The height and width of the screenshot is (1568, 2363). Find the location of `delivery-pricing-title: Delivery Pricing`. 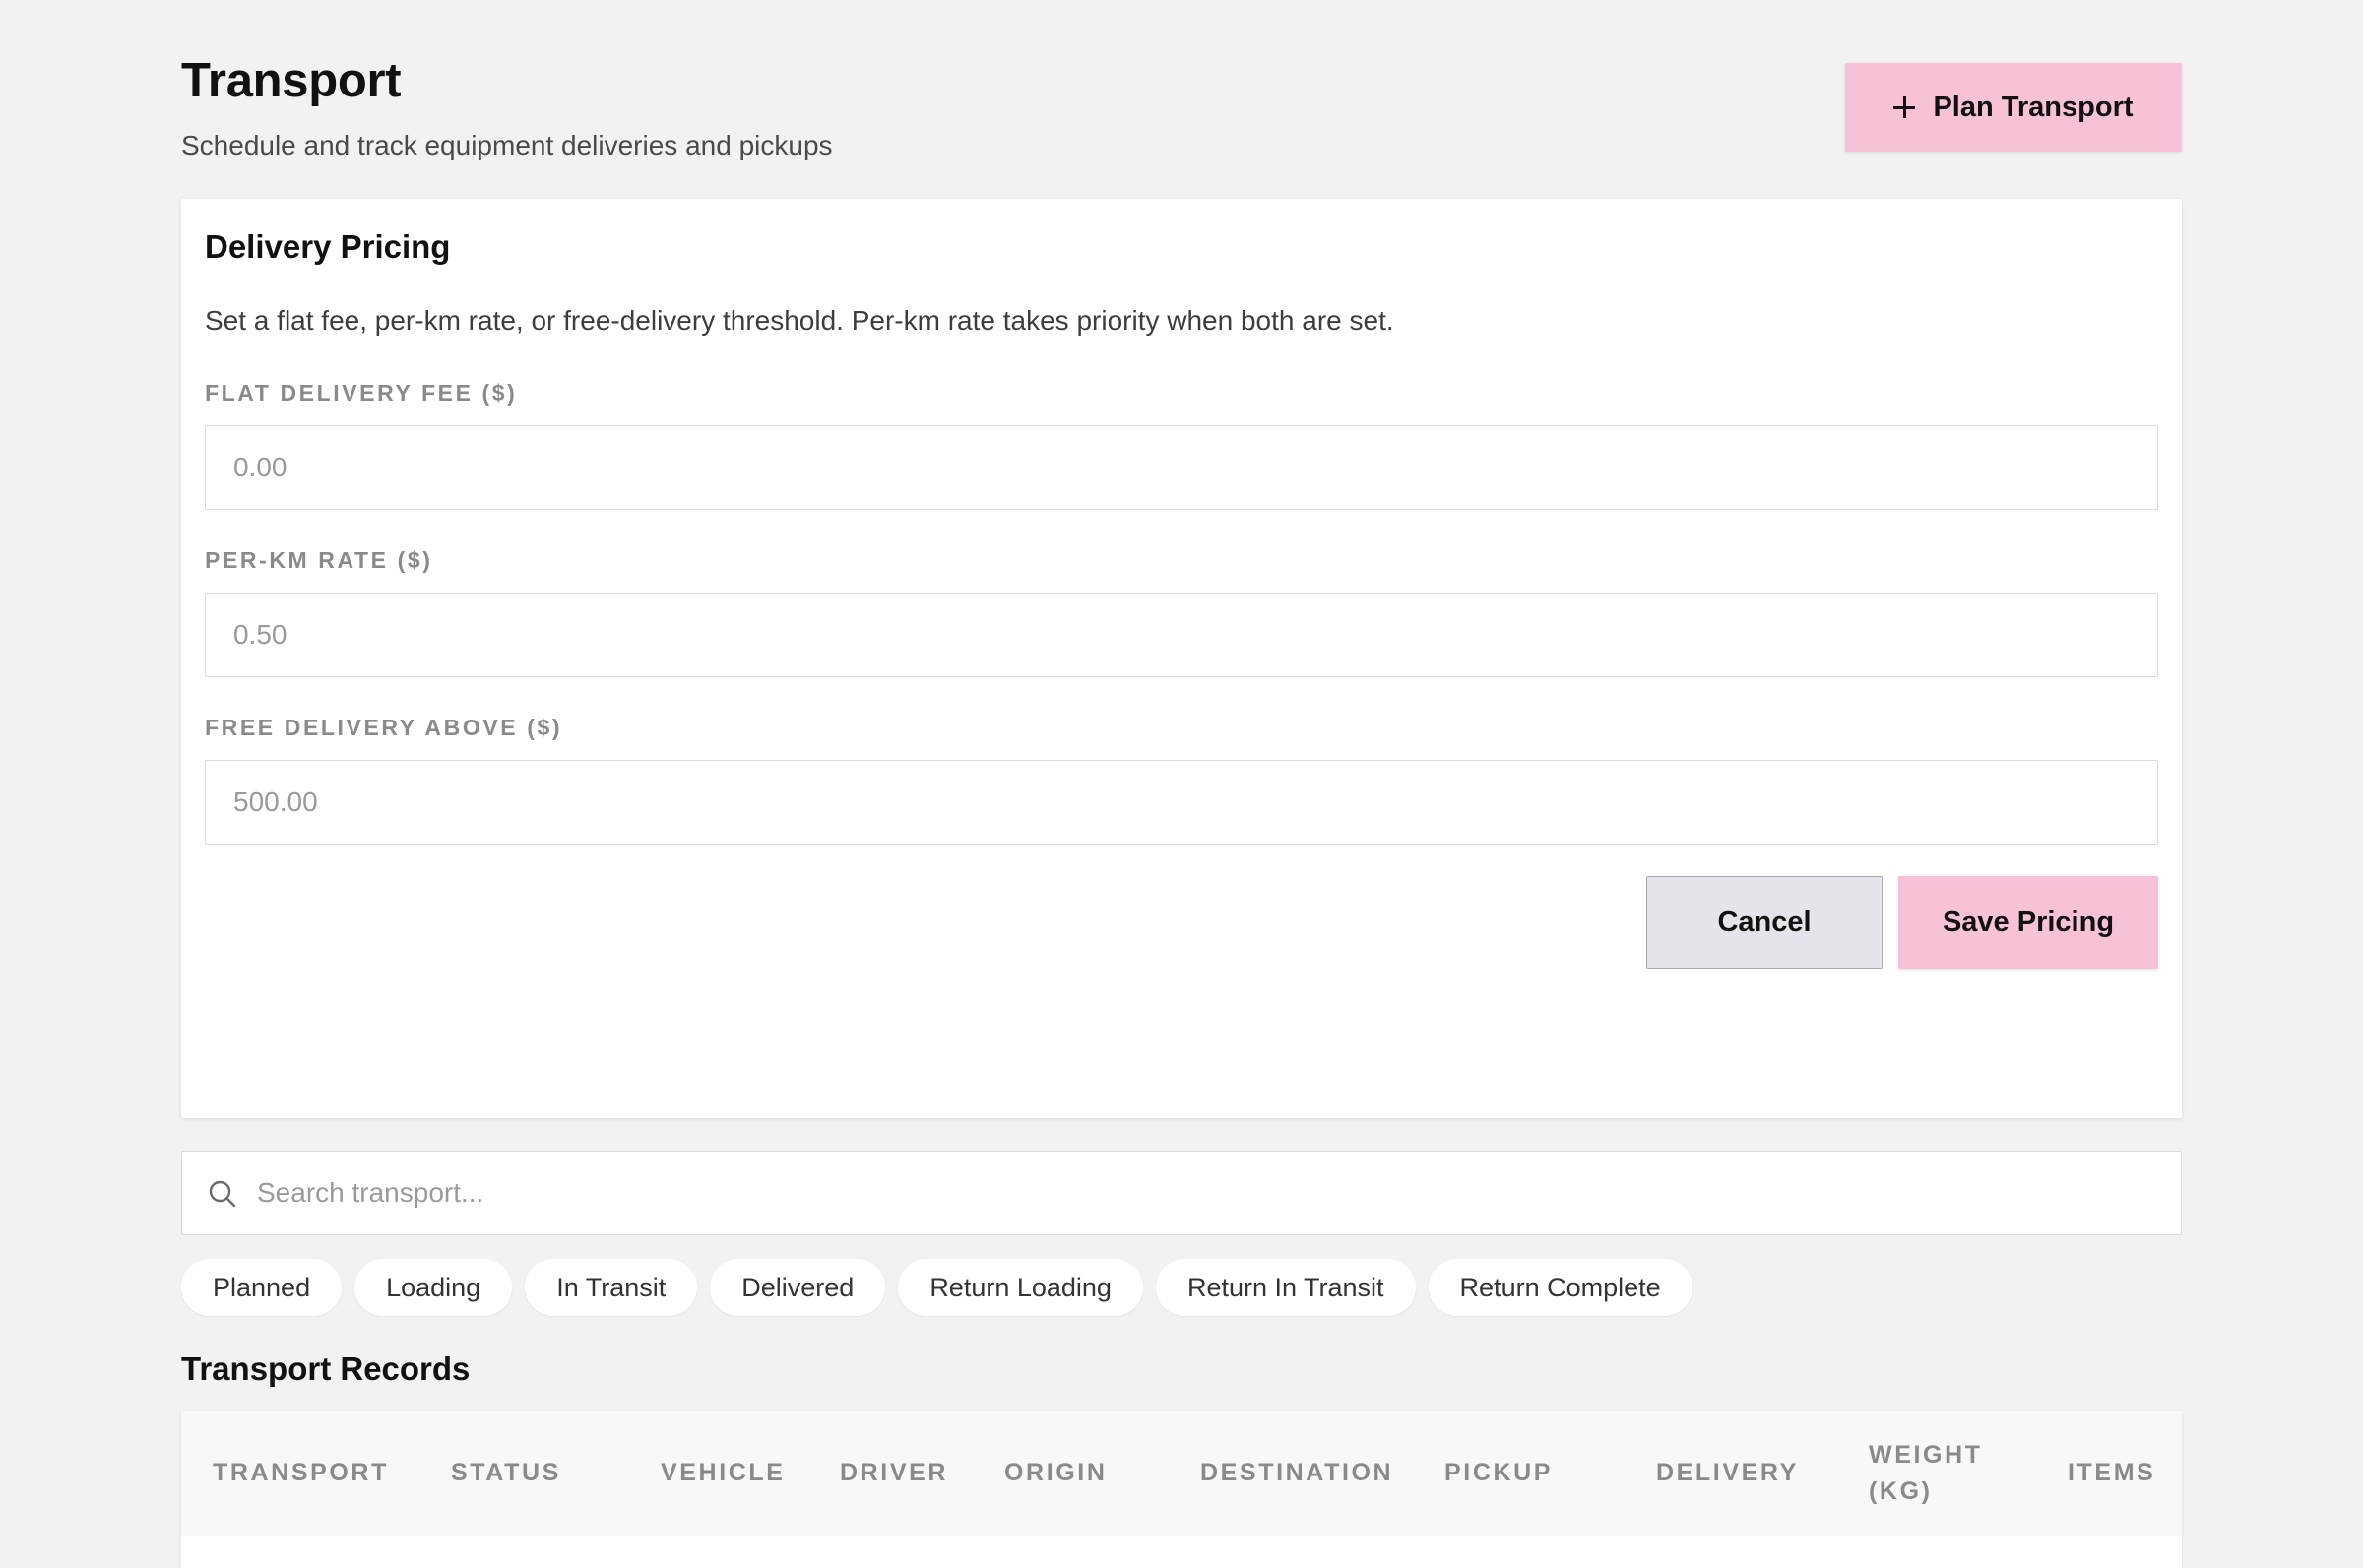

delivery-pricing-title: Delivery Pricing is located at coordinates (328, 246).